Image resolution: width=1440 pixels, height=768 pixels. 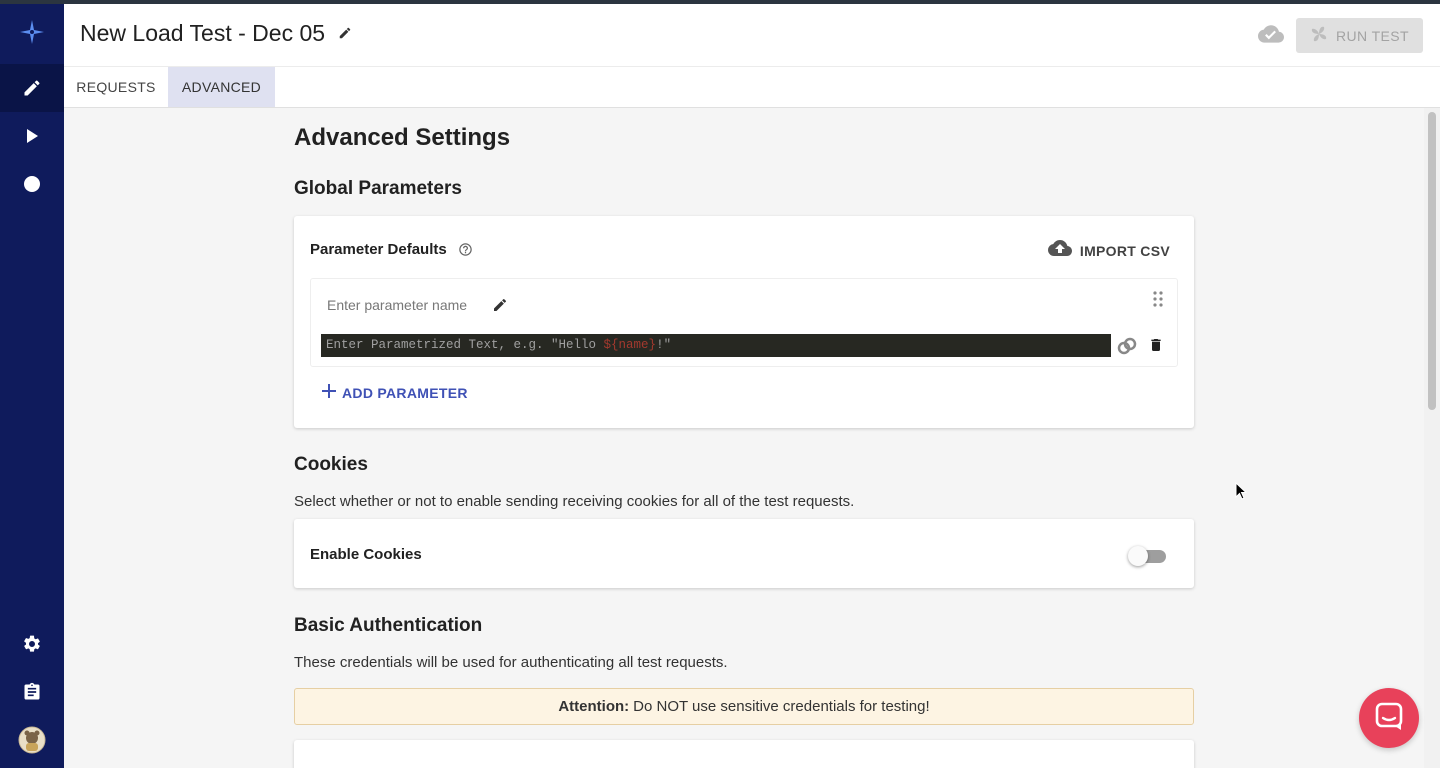 I want to click on fan-icon, so click(x=1319, y=35).